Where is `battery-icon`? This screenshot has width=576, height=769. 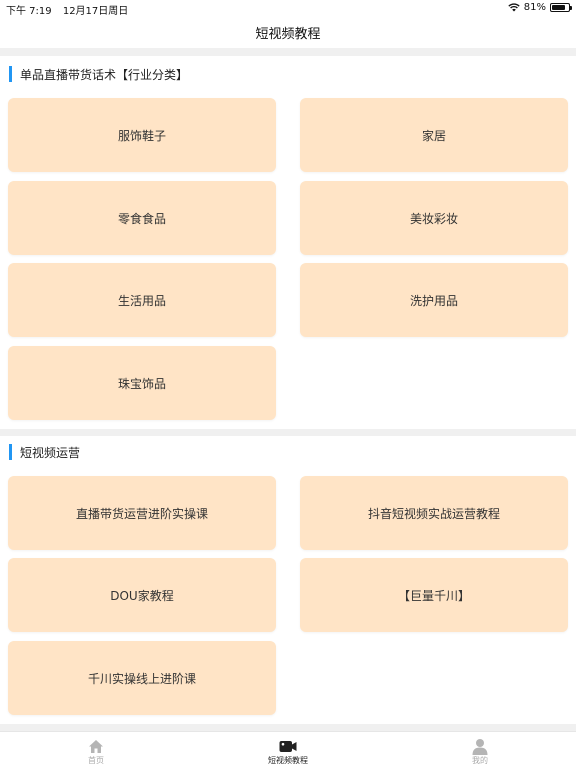 battery-icon is located at coordinates (561, 7).